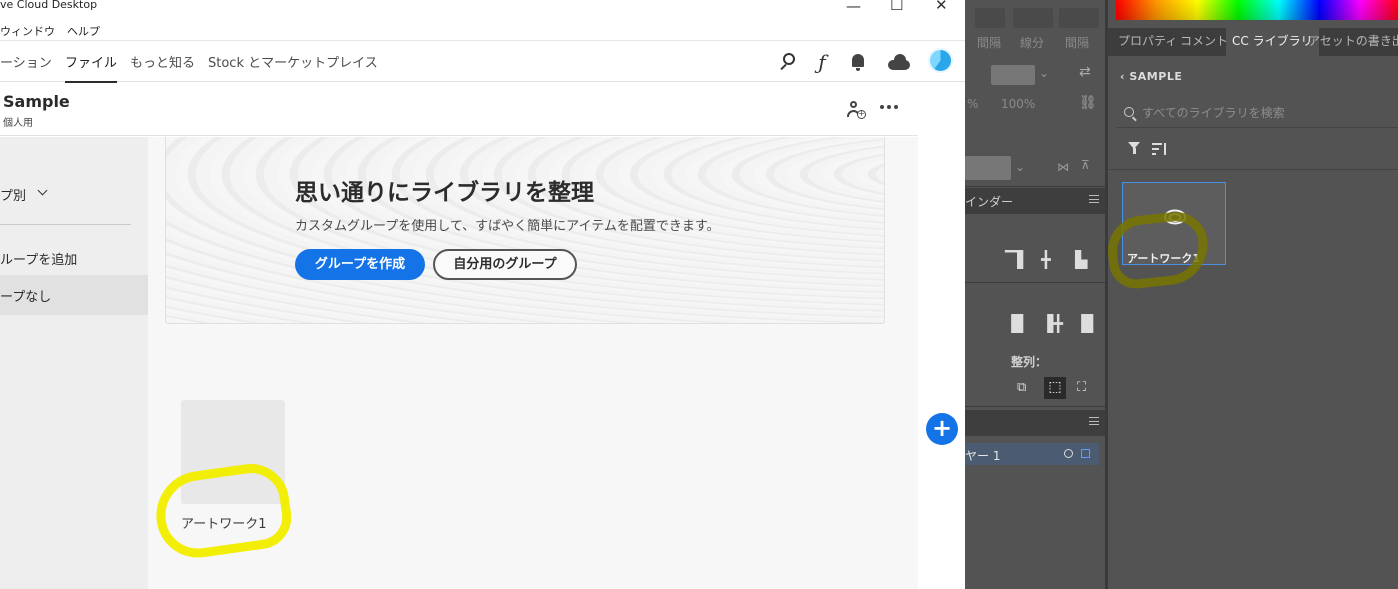 The height and width of the screenshot is (589, 1398). What do you see at coordinates (27, 31) in the screenshot?
I see `menu-window: ウィンドウ` at bounding box center [27, 31].